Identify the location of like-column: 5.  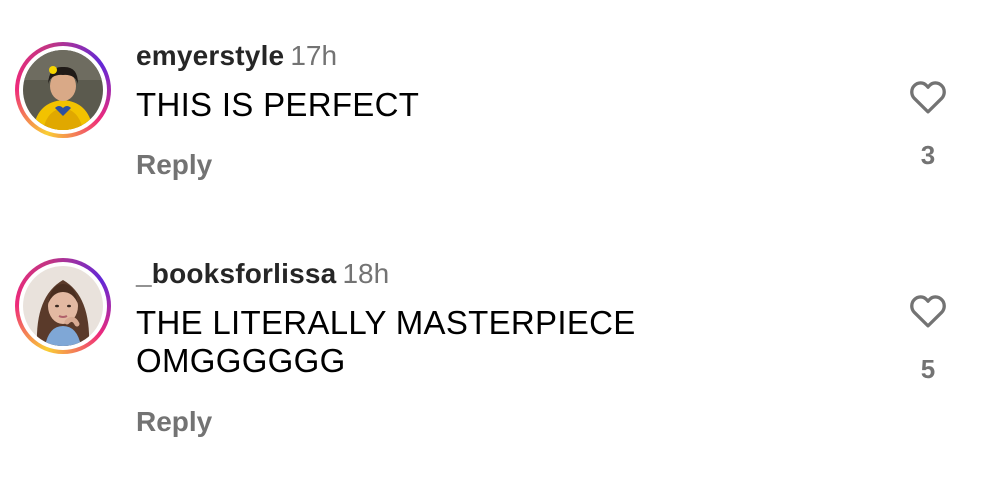
(928, 337).